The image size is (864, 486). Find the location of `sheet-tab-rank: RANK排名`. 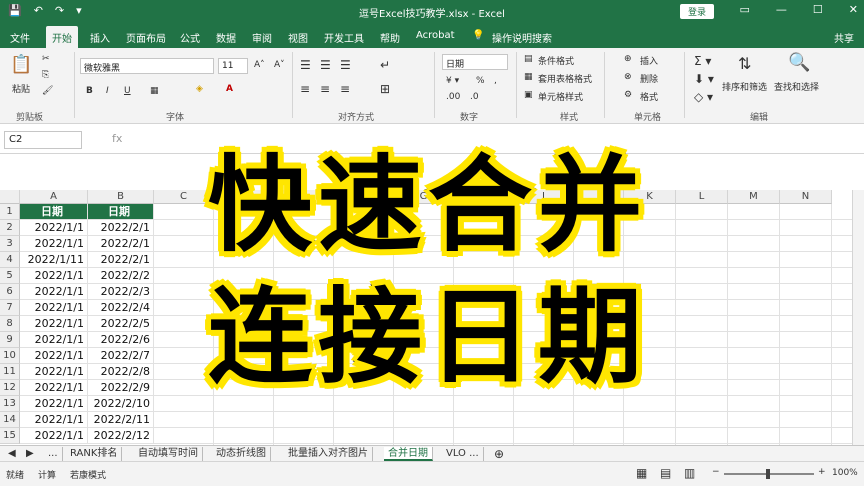

sheet-tab-rank: RANK排名 is located at coordinates (94, 454).